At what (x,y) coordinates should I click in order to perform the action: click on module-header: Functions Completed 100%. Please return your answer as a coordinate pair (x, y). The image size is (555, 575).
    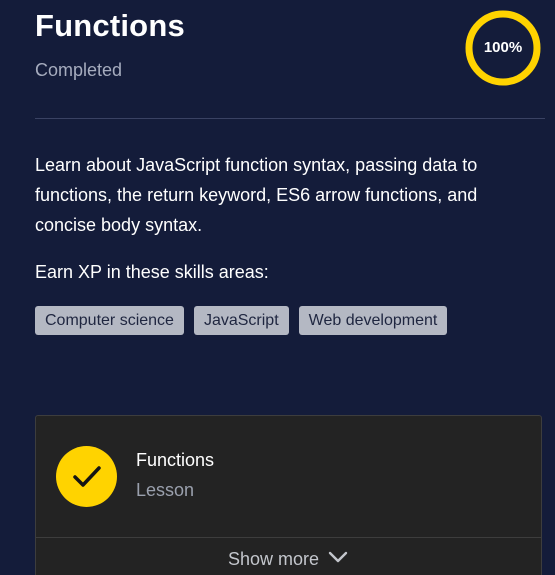
    Looking at the image, I should click on (290, 52).